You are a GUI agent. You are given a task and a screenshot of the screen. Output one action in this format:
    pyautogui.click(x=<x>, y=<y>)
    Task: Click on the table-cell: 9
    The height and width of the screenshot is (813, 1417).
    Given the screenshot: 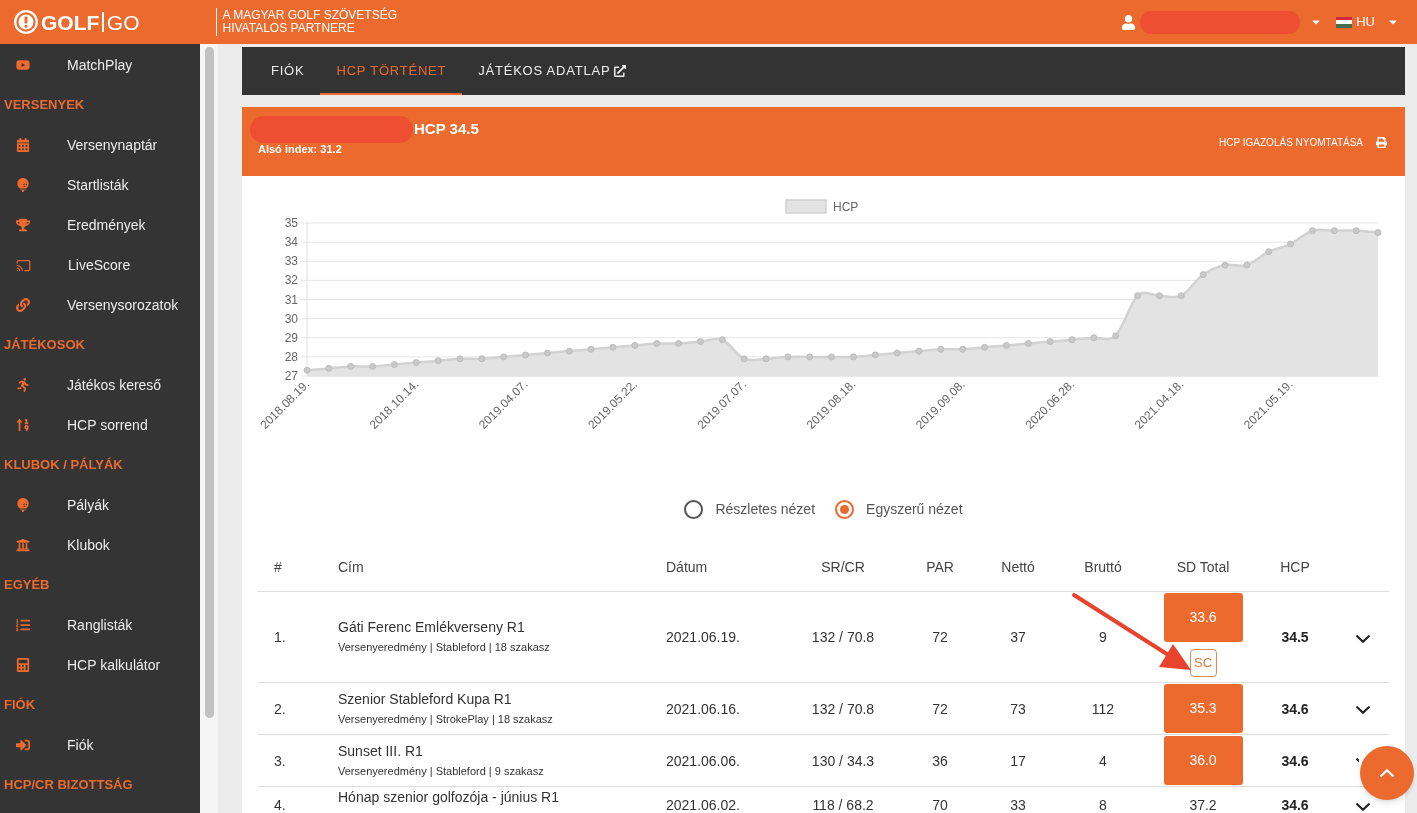 What is the action you would take?
    pyautogui.click(x=1103, y=637)
    